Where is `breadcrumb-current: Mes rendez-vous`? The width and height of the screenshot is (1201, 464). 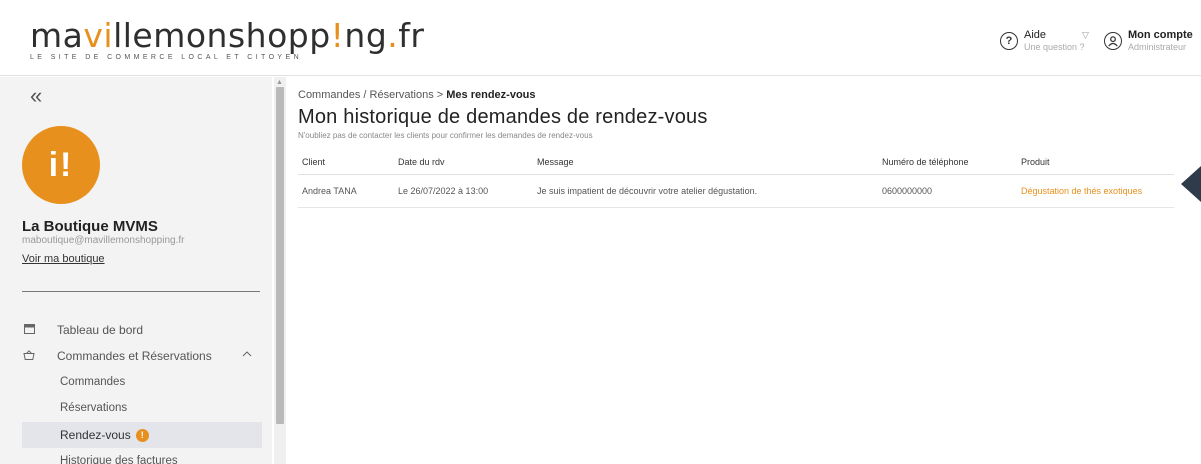
breadcrumb-current: Mes rendez-vous is located at coordinates (491, 95).